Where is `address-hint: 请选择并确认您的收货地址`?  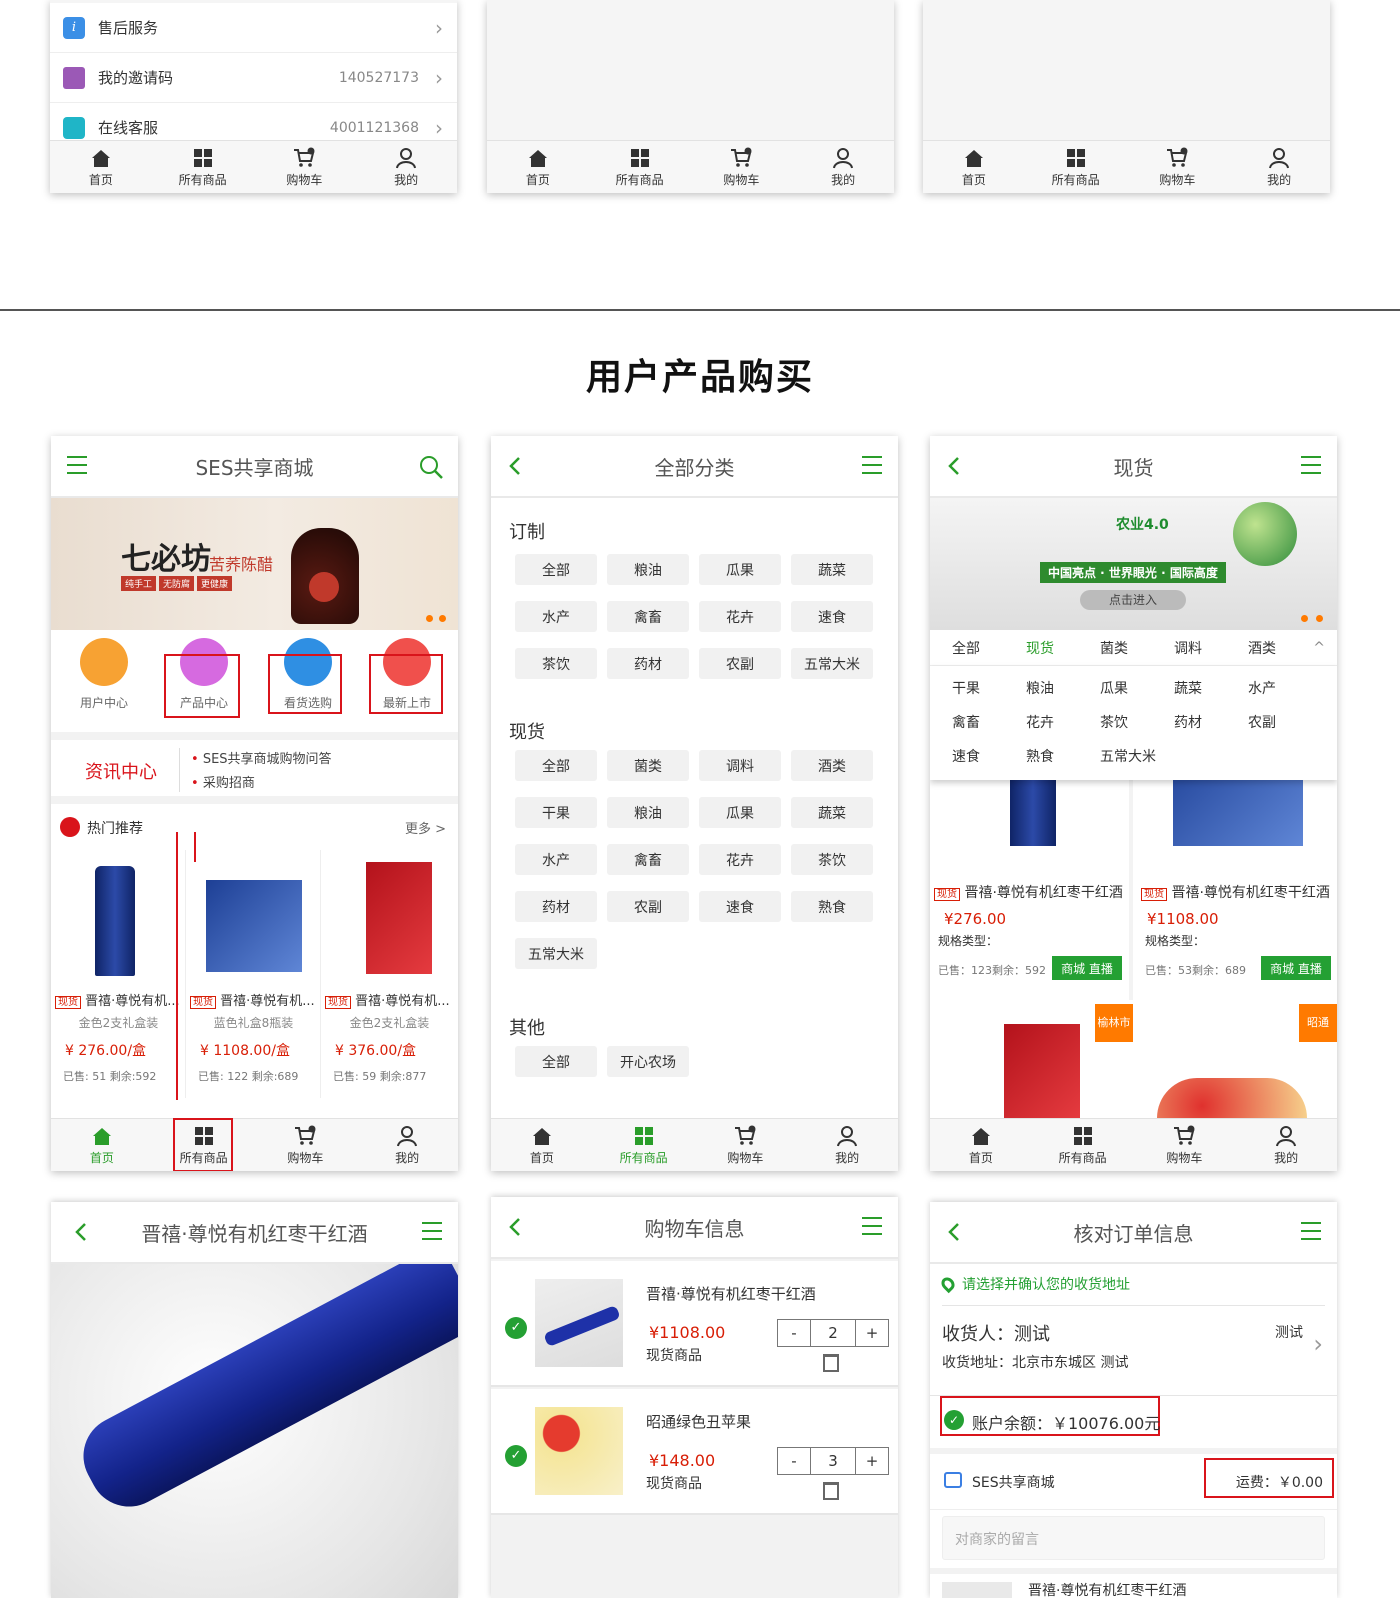
address-hint: 请选择并确认您的收货地址 is located at coordinates (1131, 1290).